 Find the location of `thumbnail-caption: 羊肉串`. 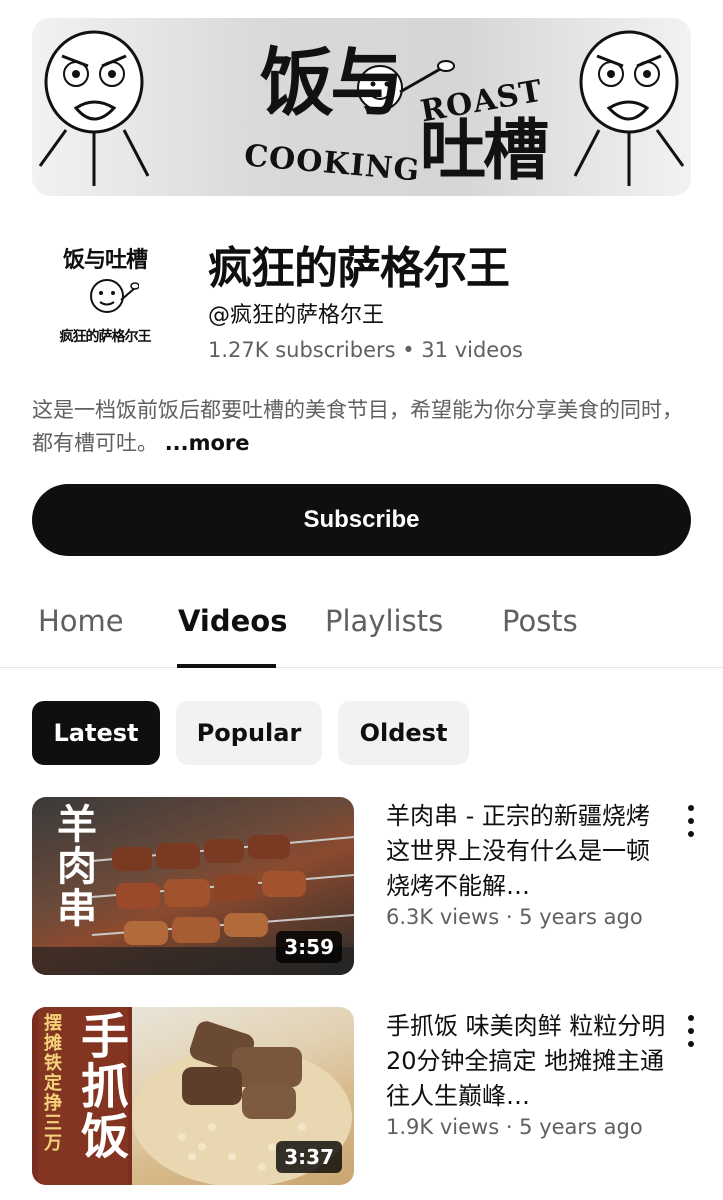

thumbnail-caption: 羊肉串 is located at coordinates (73, 866).